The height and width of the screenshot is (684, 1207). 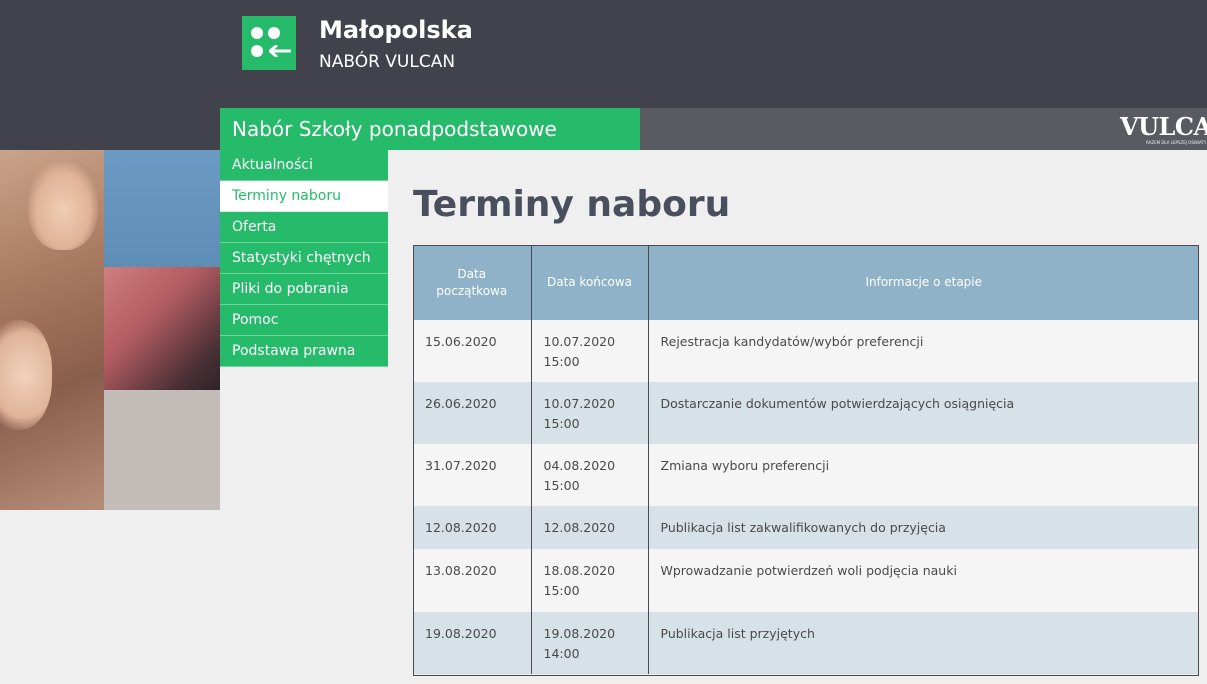 What do you see at coordinates (579, 633) in the screenshot?
I see `end-date: 19.08.2020` at bounding box center [579, 633].